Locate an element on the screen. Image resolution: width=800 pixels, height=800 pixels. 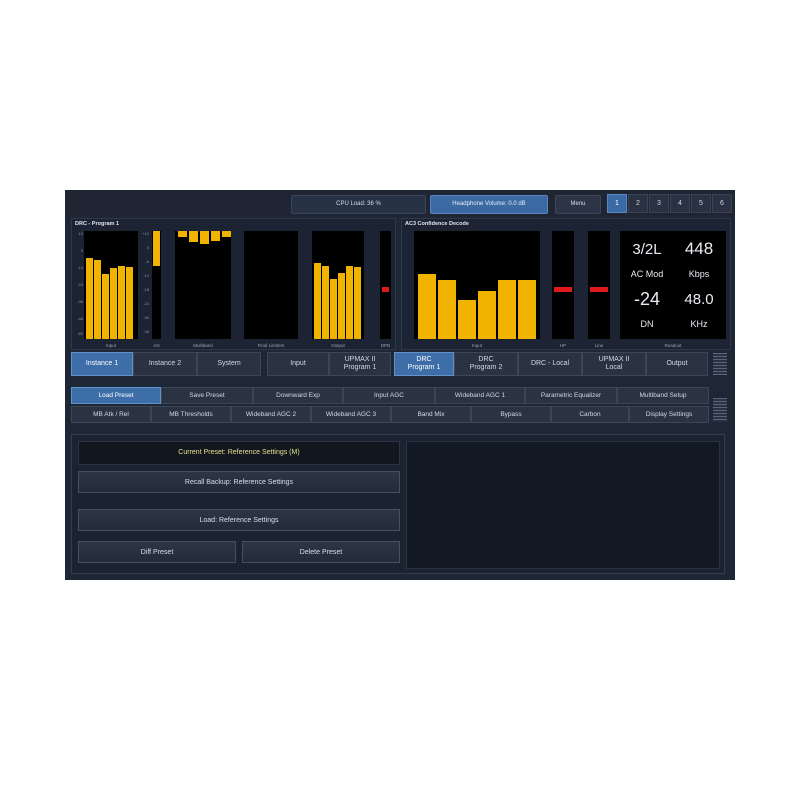
ag-meter: AG is located at coordinates (156, 289).